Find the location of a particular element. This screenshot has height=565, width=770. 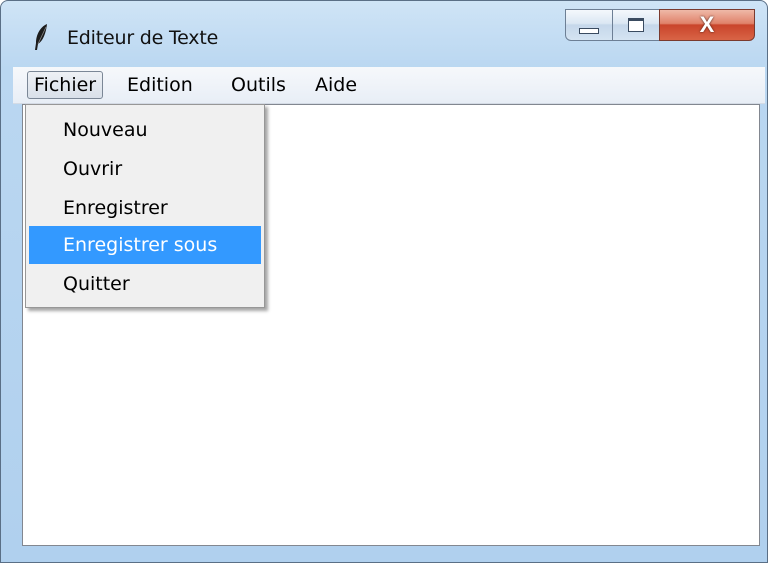

menu-aide: Aide is located at coordinates (336, 85).